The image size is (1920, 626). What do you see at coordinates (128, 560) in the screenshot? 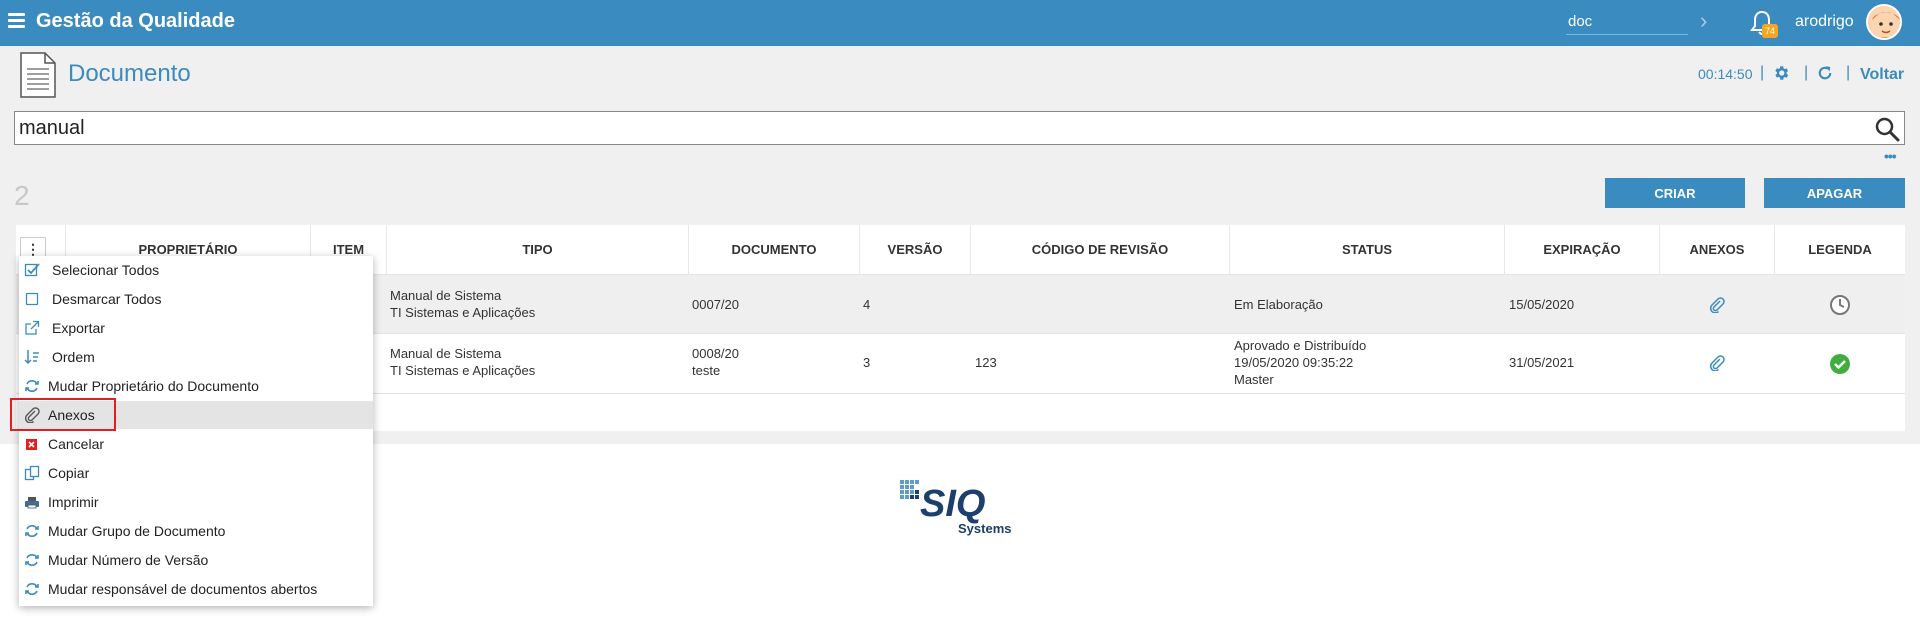
I see `menu-item-label: Mudar Número de Versão` at bounding box center [128, 560].